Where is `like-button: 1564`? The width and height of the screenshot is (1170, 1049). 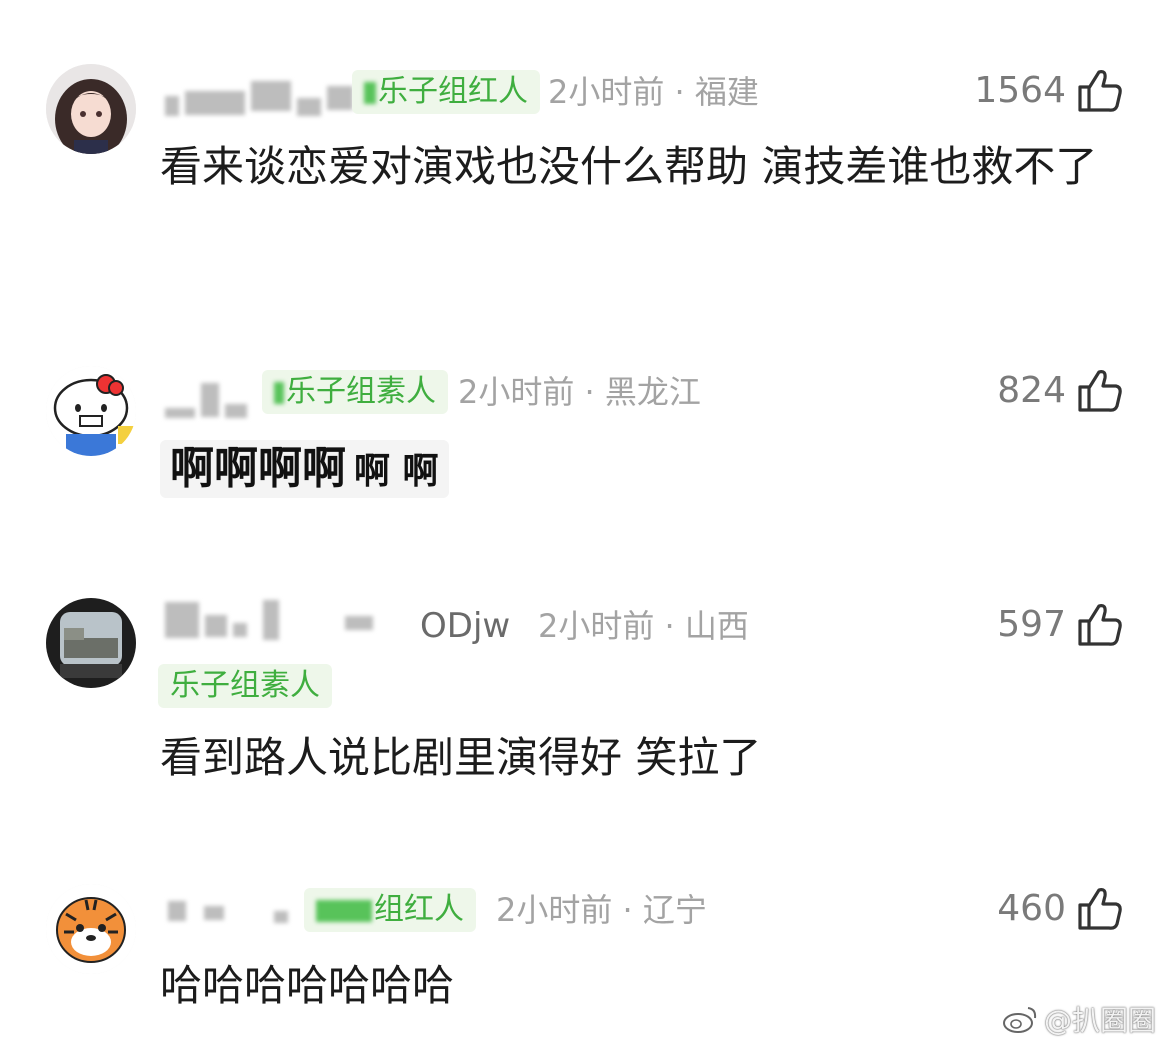 like-button: 1564 is located at coordinates (1049, 90).